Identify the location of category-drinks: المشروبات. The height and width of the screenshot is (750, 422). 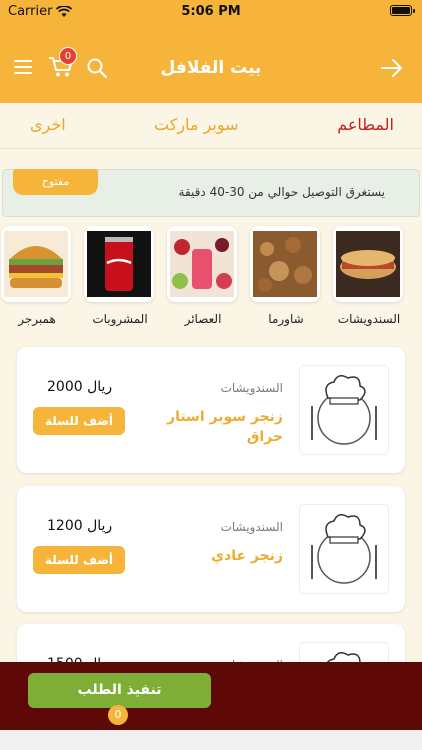
(120, 276).